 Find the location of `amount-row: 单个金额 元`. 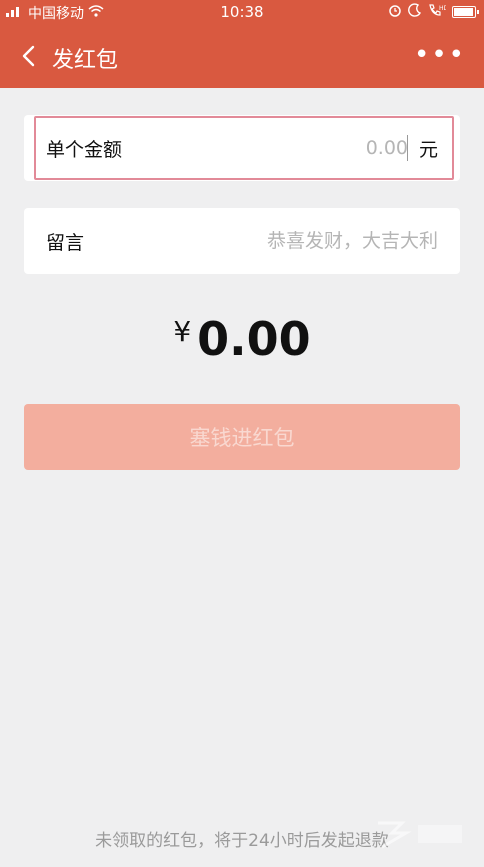

amount-row: 单个金额 元 is located at coordinates (242, 148).